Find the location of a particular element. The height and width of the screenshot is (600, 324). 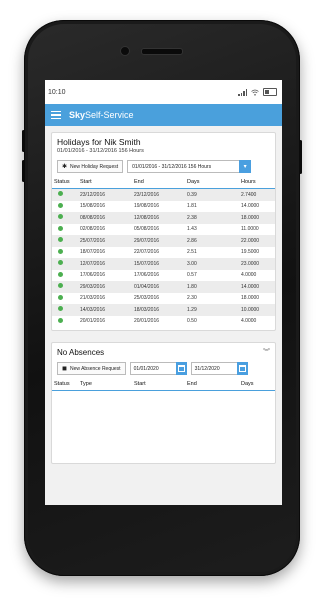

table-row: 12/07/2016 15/07/2016 3.00 23.0000 is located at coordinates (163, 264).